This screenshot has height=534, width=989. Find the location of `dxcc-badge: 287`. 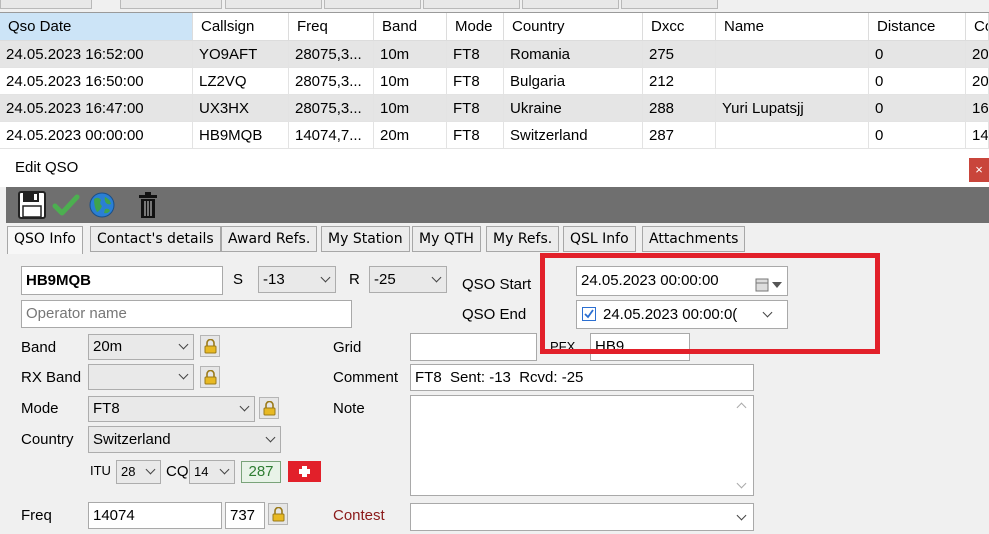

dxcc-badge: 287 is located at coordinates (261, 472).